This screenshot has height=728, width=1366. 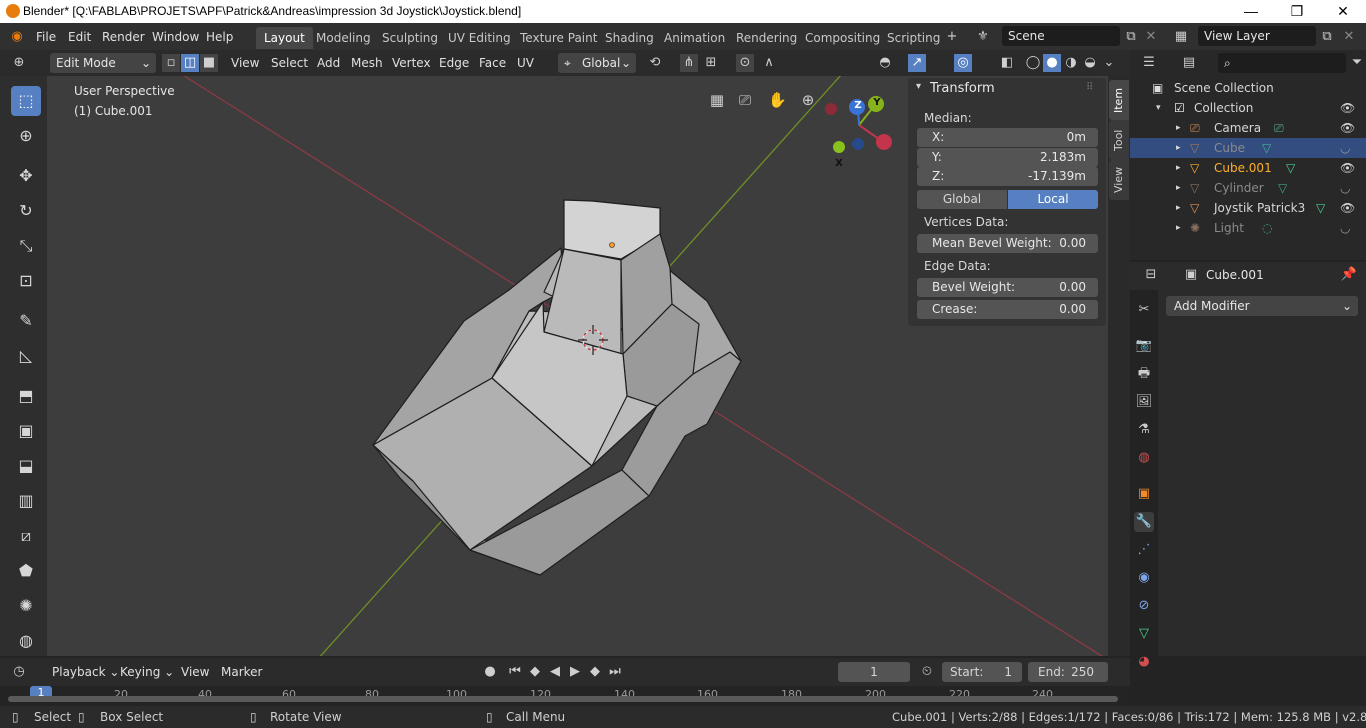 What do you see at coordinates (917, 63) in the screenshot?
I see `gizmo-toggle-icon: ↗` at bounding box center [917, 63].